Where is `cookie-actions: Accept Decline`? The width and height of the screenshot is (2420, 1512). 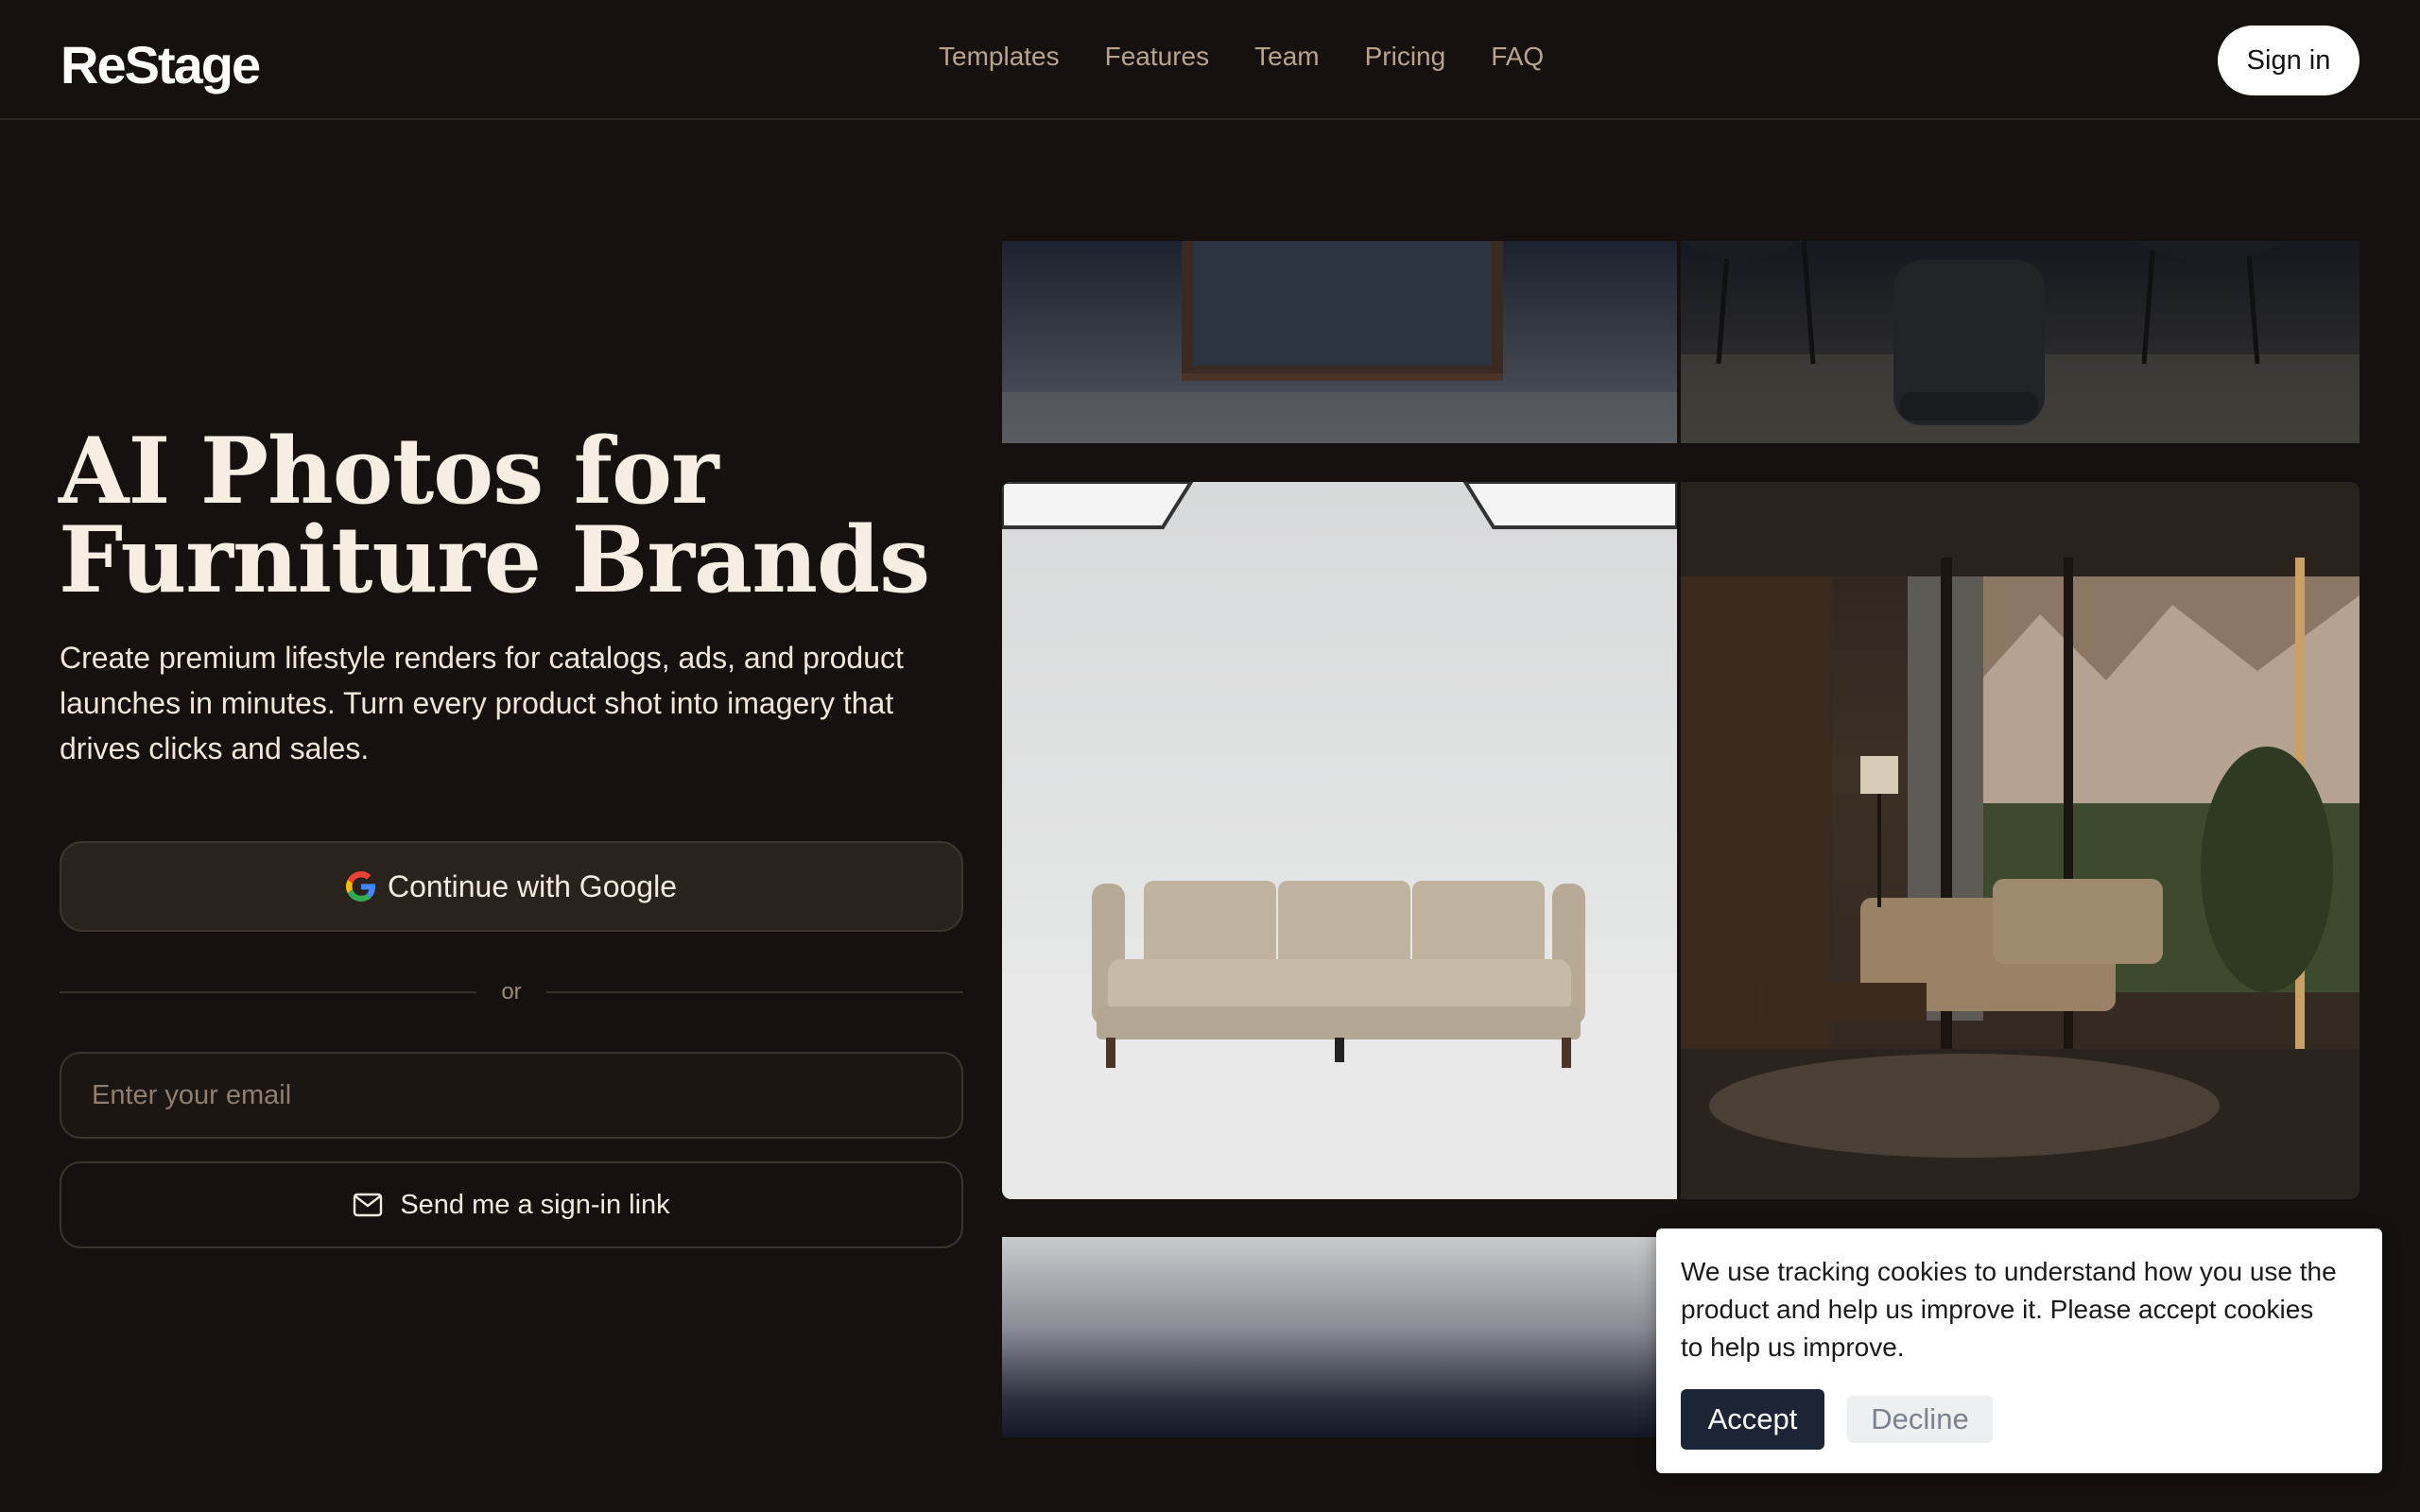
cookie-actions: Accept Decline is located at coordinates (1837, 1419).